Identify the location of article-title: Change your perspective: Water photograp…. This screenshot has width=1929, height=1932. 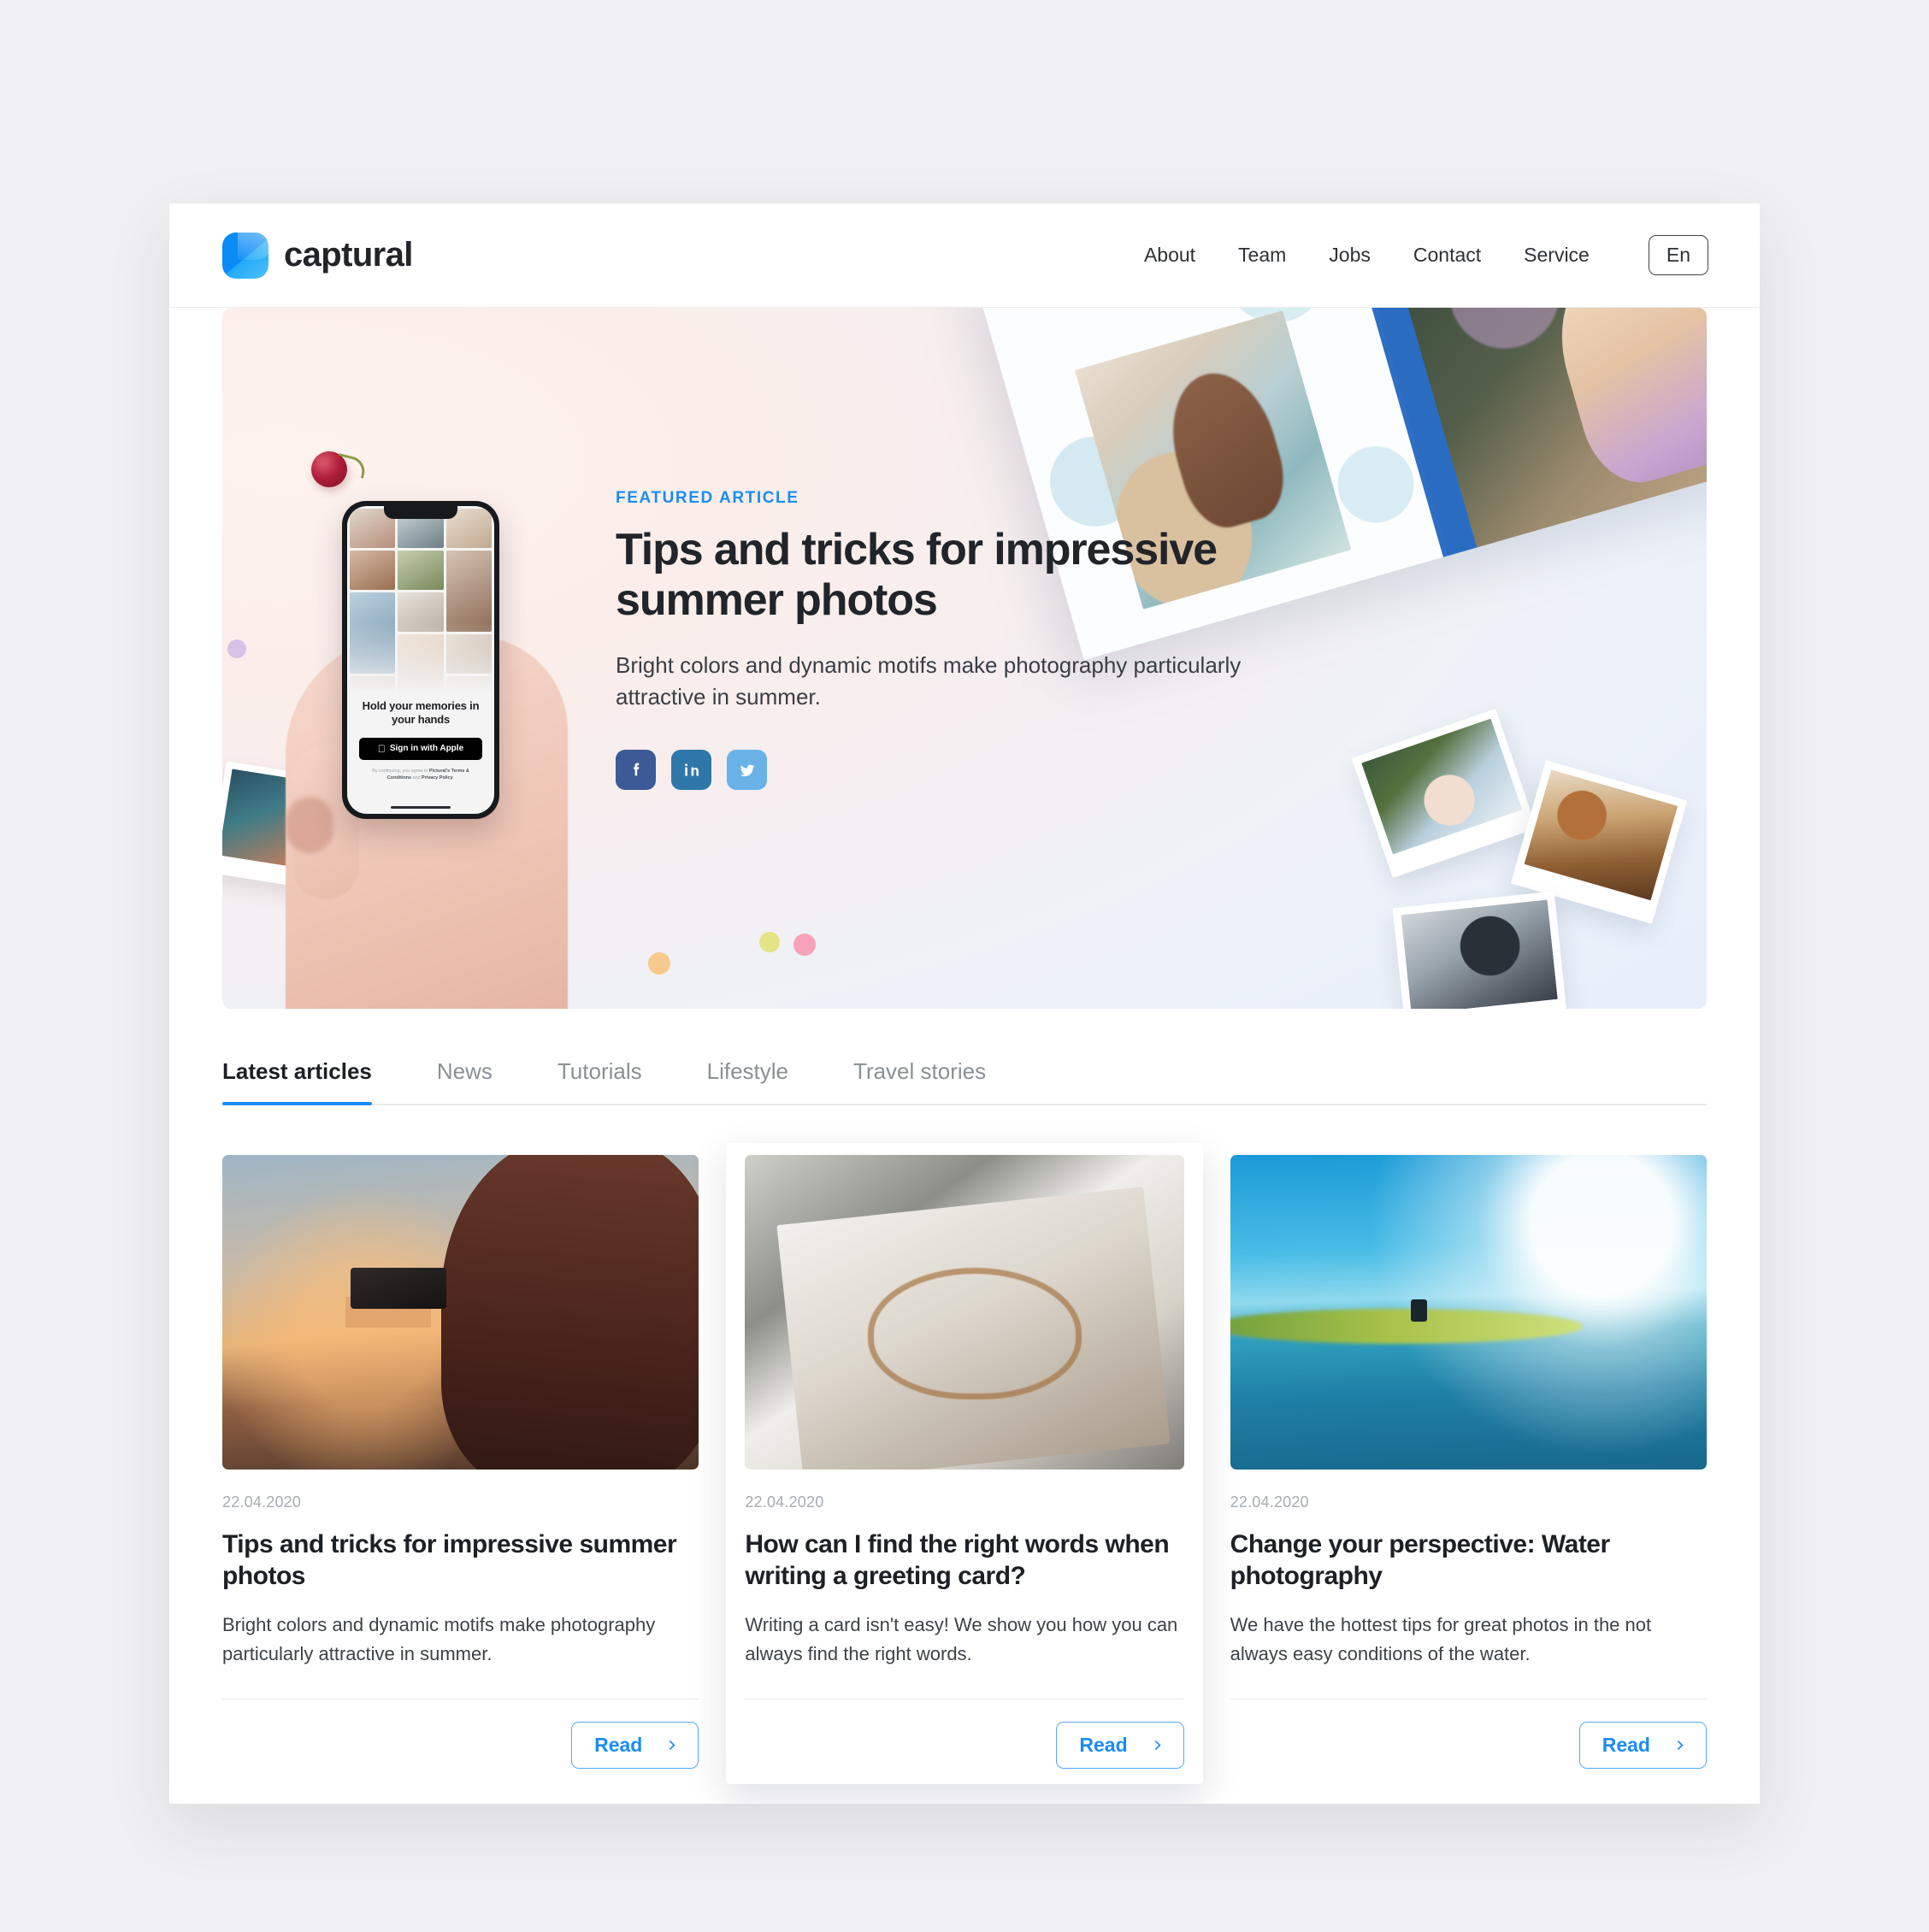
(1420, 1560).